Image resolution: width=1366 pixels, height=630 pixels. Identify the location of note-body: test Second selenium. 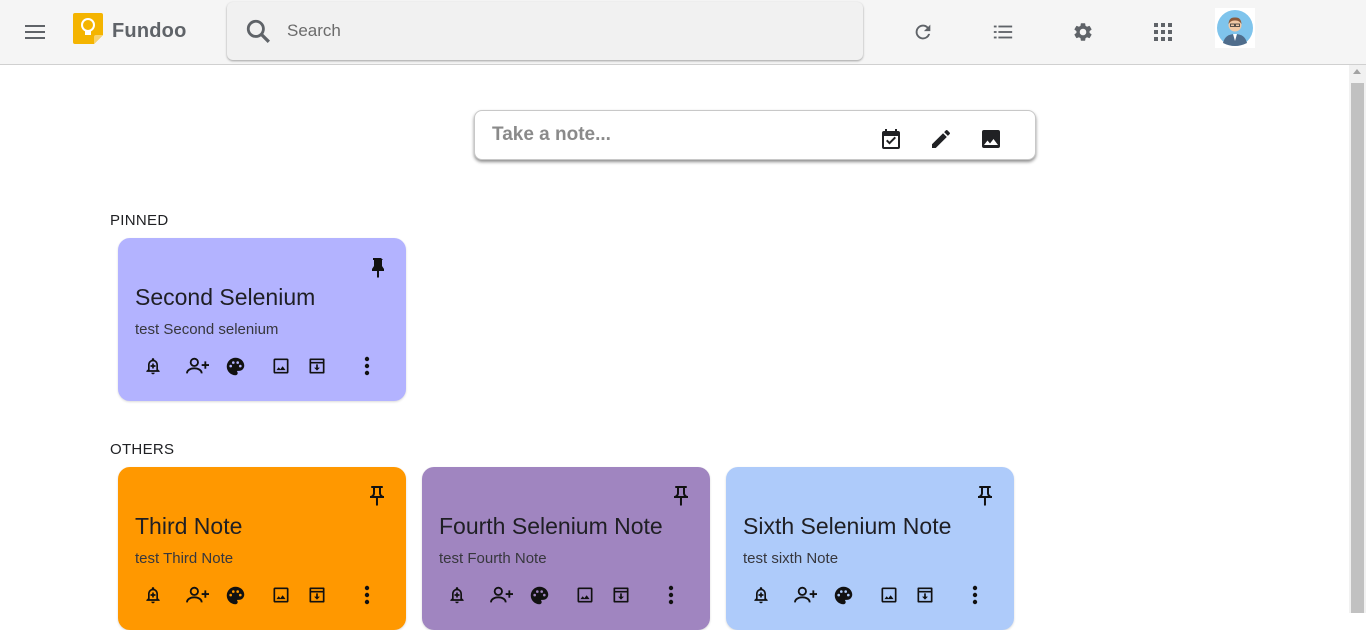
(207, 329).